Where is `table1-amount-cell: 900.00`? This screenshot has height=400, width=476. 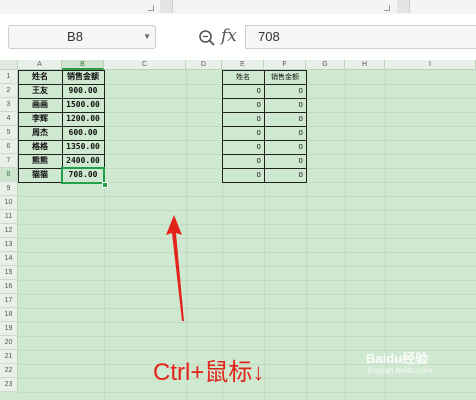 table1-amount-cell: 900.00 is located at coordinates (83, 91).